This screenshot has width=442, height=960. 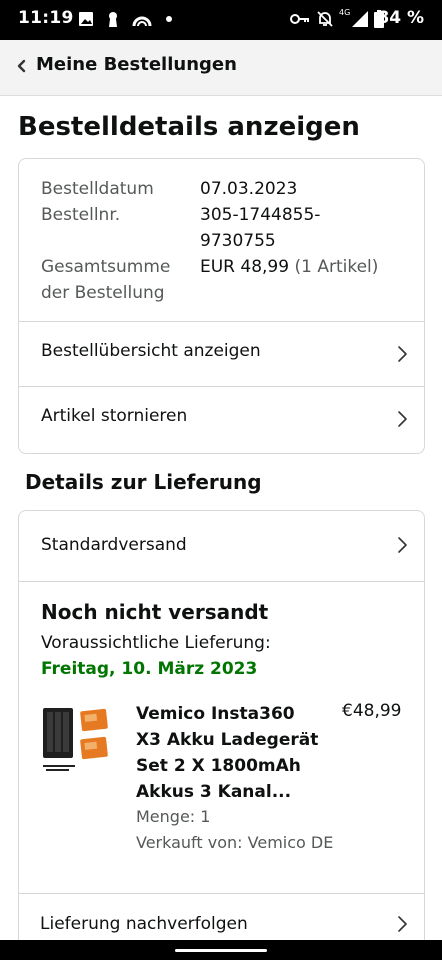 I want to click on status-bar: 11:19 4G 84 %, so click(x=221, y=20).